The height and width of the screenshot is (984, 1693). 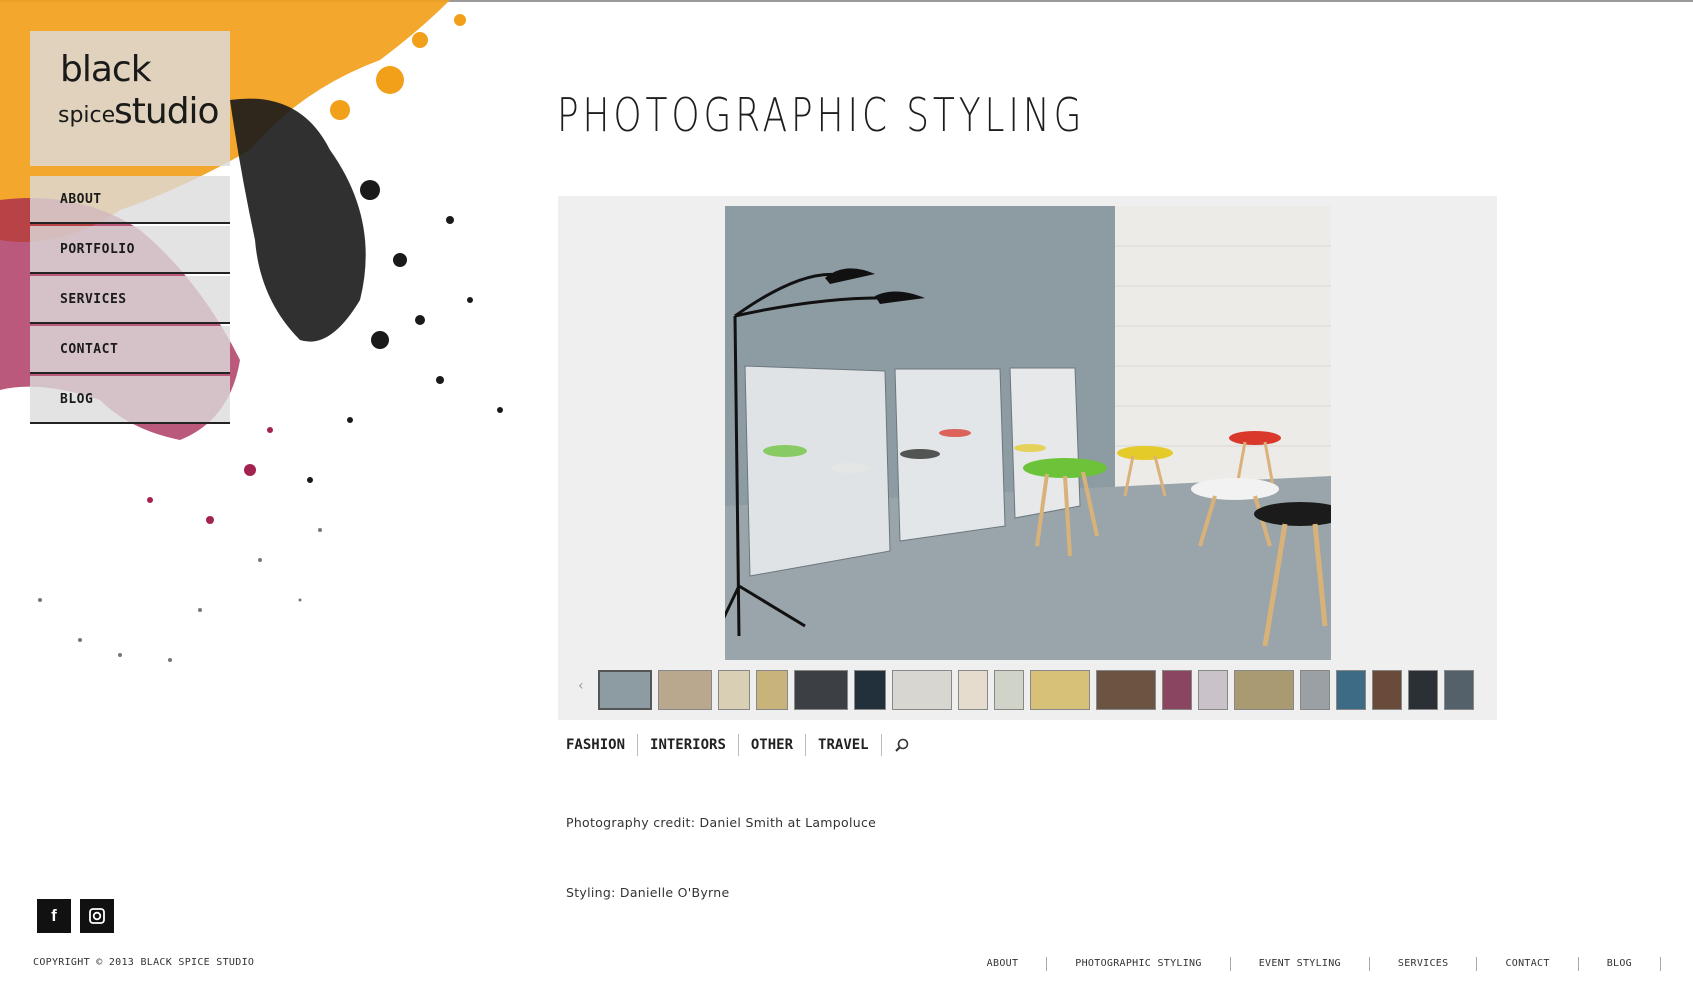 I want to click on filter-other: OTHER, so click(x=773, y=745).